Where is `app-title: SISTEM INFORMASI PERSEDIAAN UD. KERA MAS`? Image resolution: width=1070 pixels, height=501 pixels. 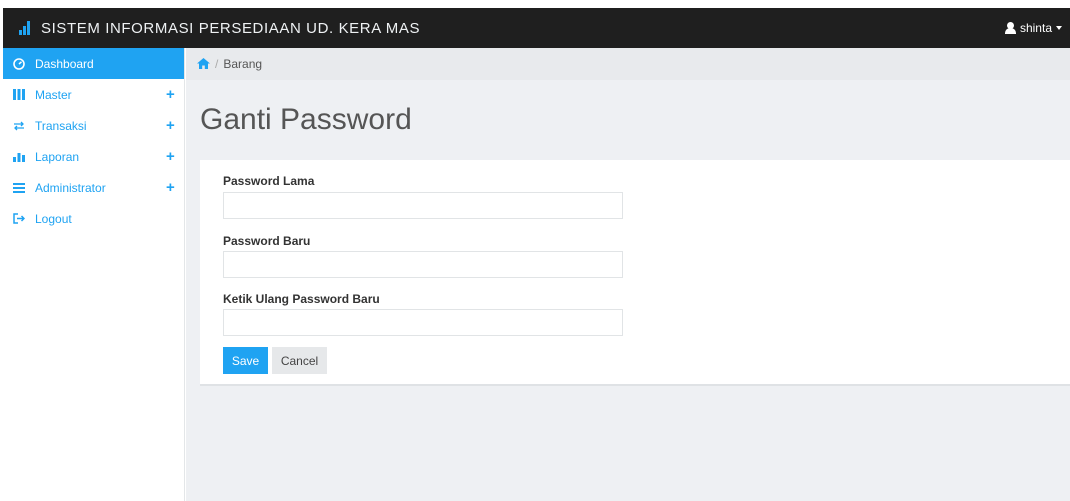
app-title: SISTEM INFORMASI PERSEDIAAN UD. KERA MAS is located at coordinates (231, 28).